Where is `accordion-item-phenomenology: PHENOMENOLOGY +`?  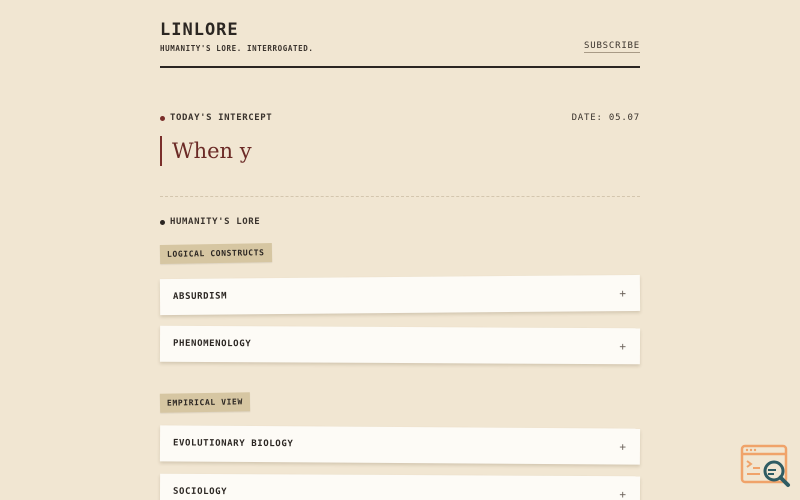 accordion-item-phenomenology: PHENOMENOLOGY + is located at coordinates (400, 345).